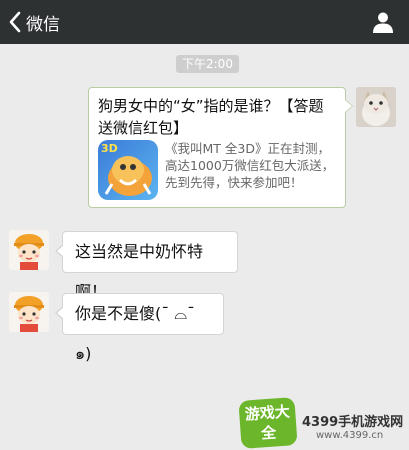  Describe the element at coordinates (109, 148) in the screenshot. I see `thumb-badge: 3D` at that location.